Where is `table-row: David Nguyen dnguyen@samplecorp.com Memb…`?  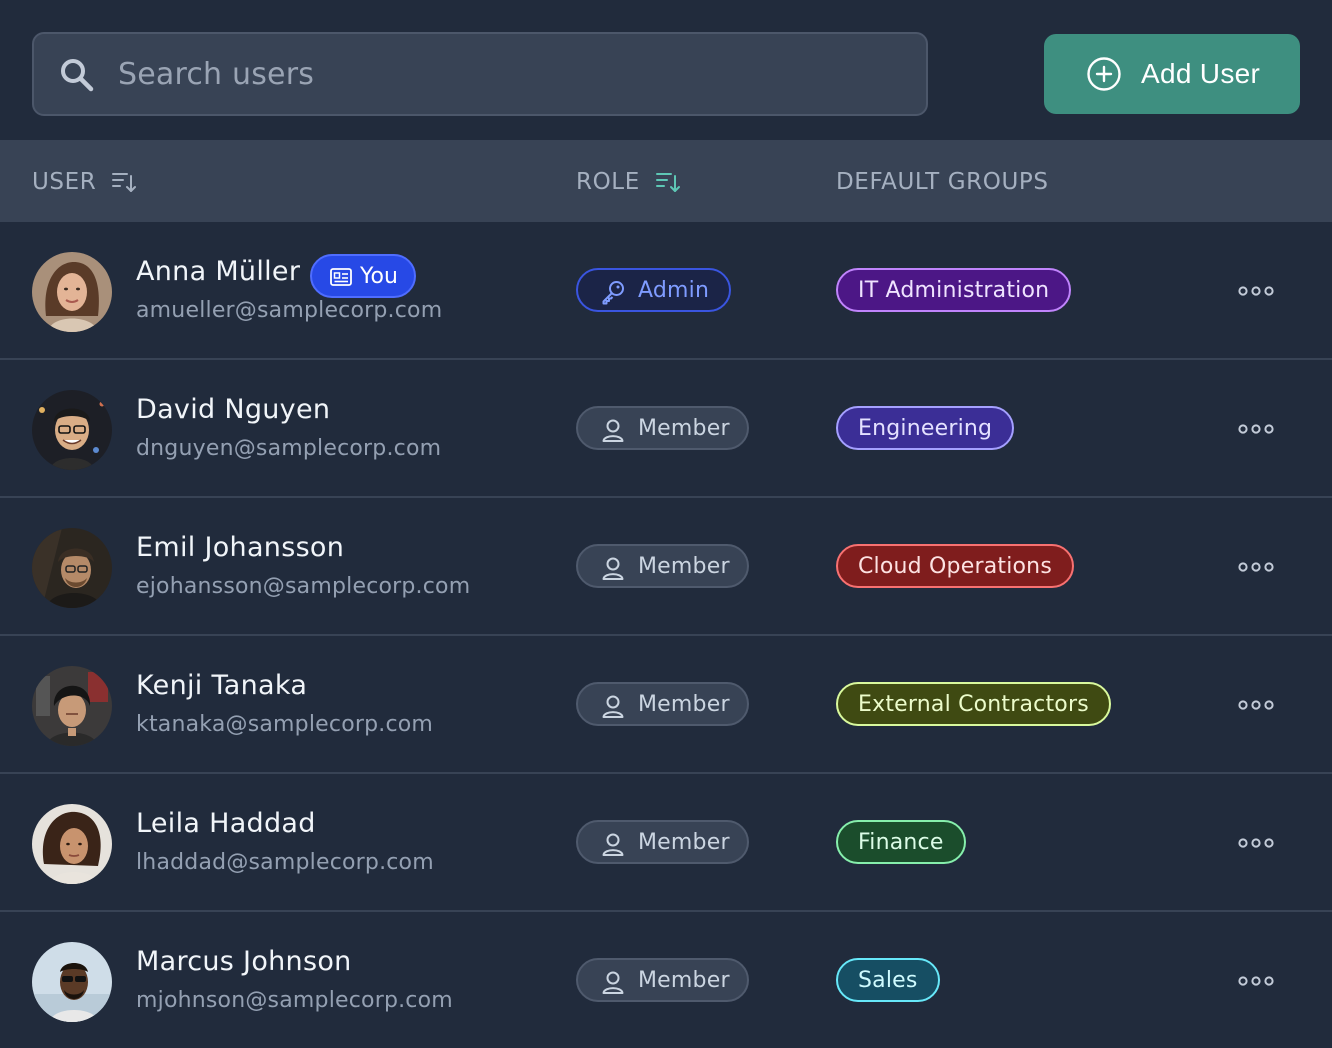
table-row: David Nguyen dnguyen@samplecorp.com Memb… is located at coordinates (666, 429).